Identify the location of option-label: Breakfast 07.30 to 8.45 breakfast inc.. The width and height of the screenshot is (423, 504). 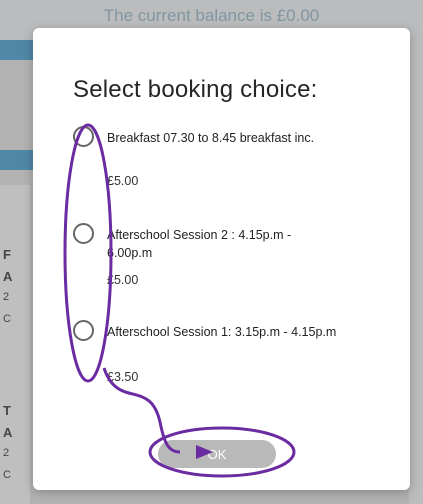
(211, 138).